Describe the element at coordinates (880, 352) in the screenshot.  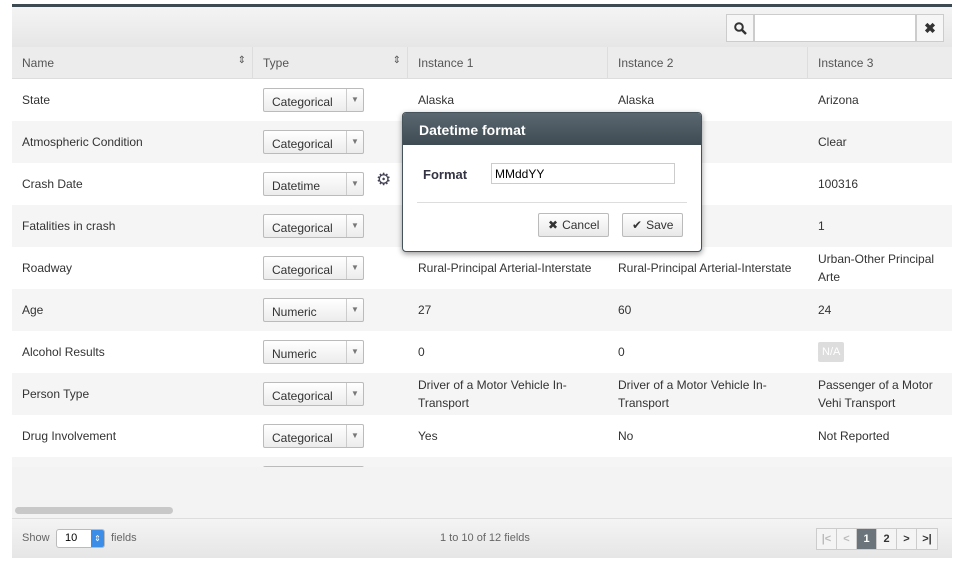
I see `cell-i3: N/A` at that location.